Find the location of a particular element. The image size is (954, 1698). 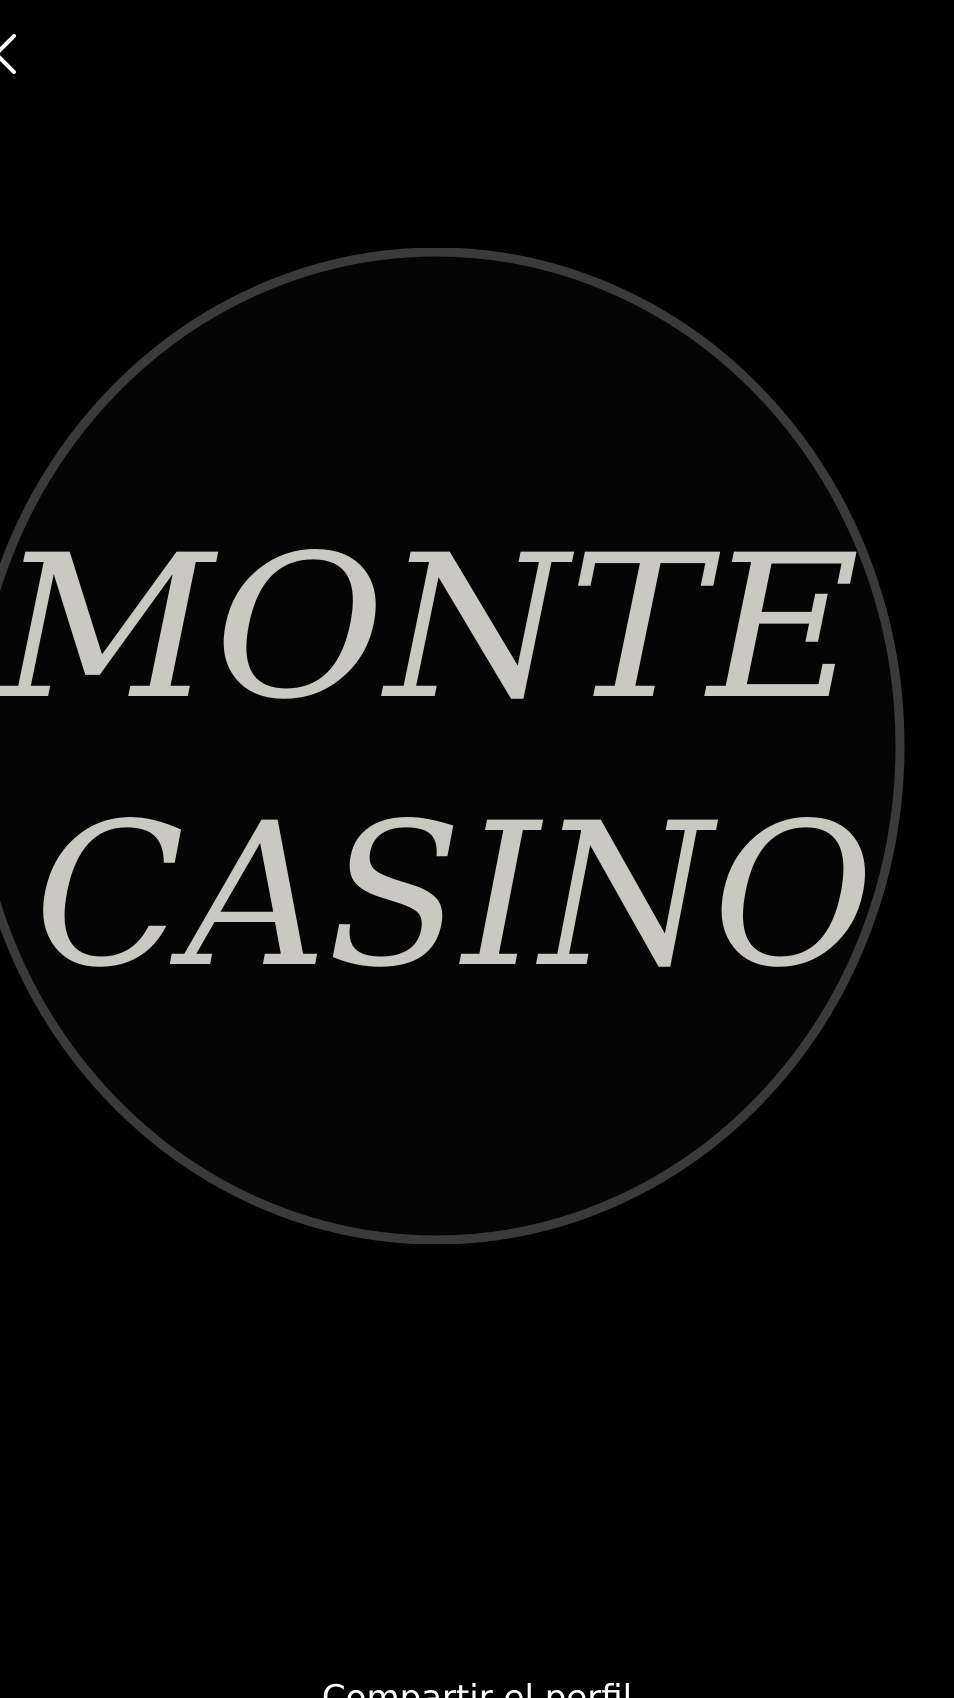

close-button is located at coordinates (15, 56).